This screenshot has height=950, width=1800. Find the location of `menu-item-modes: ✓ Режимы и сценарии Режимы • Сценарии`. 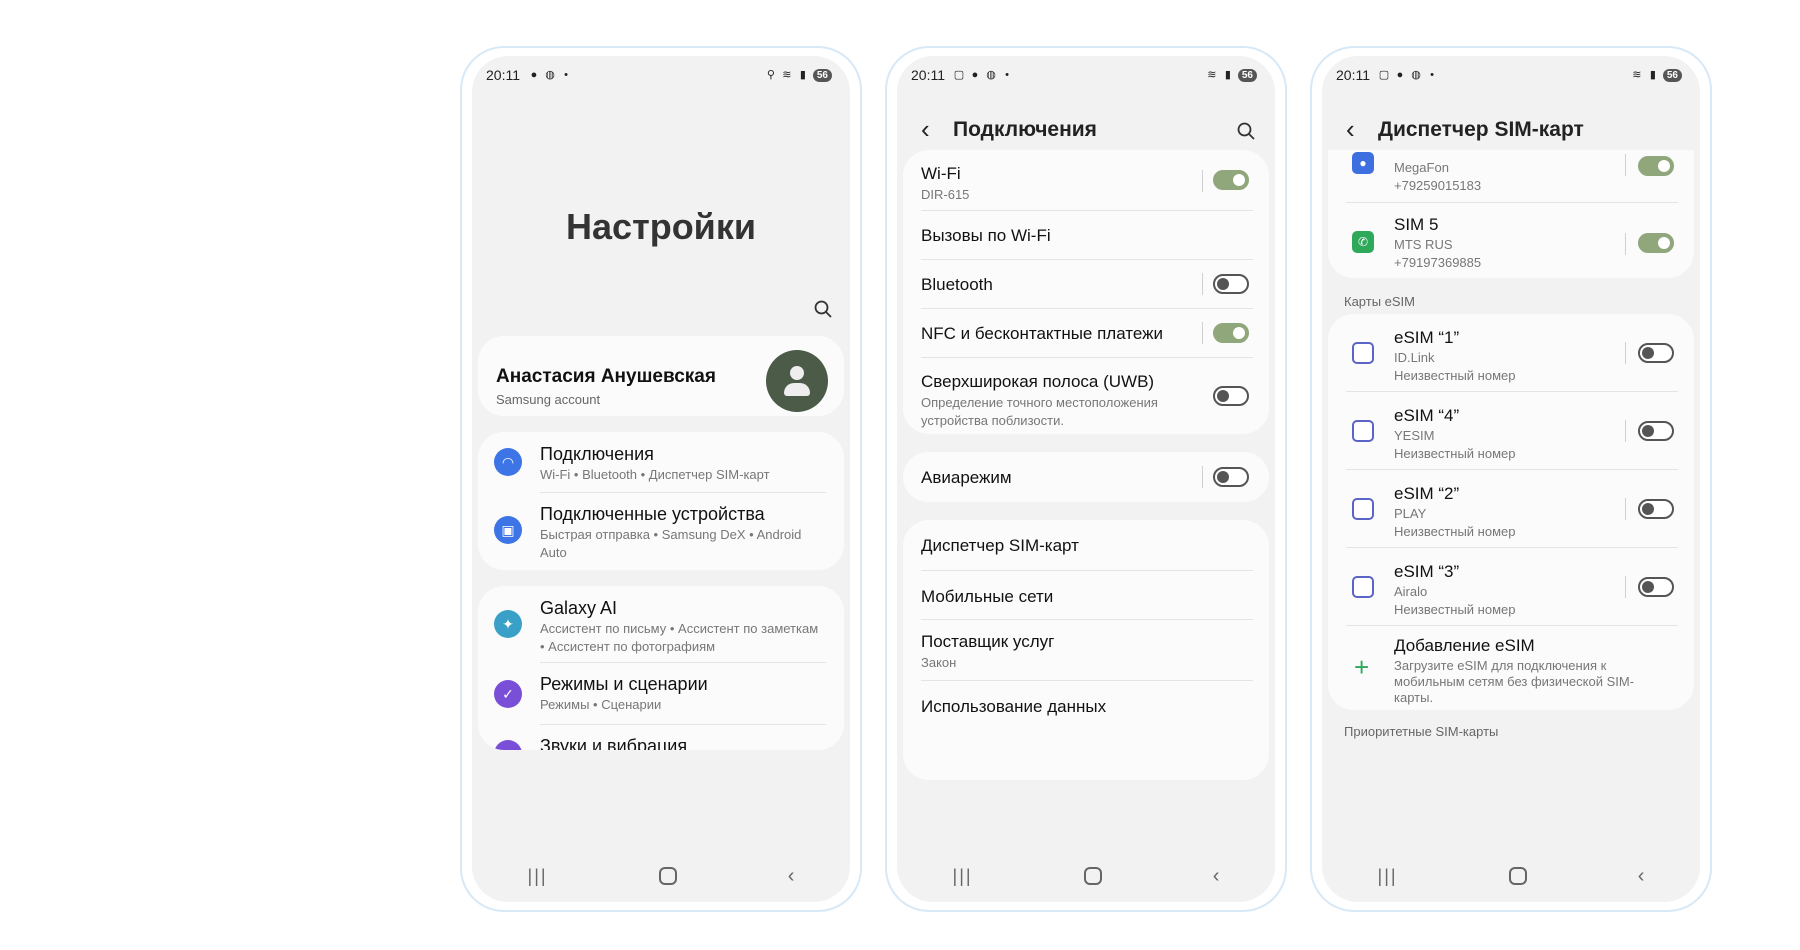

menu-item-modes: ✓ Режимы и сценарии Режимы • Сценарии is located at coordinates (661, 694).